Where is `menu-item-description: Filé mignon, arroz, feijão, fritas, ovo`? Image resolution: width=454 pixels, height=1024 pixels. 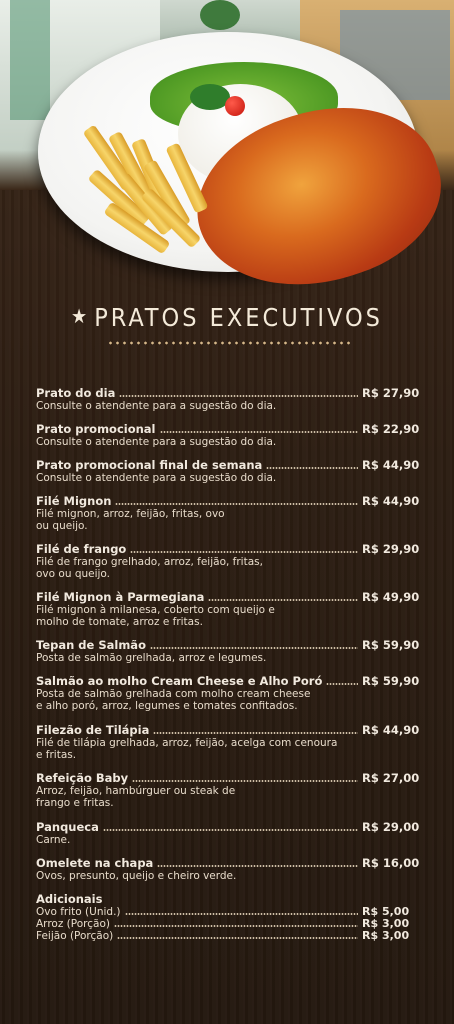 menu-item-description: Filé mignon, arroz, feijão, fritas, ovo is located at coordinates (130, 514).